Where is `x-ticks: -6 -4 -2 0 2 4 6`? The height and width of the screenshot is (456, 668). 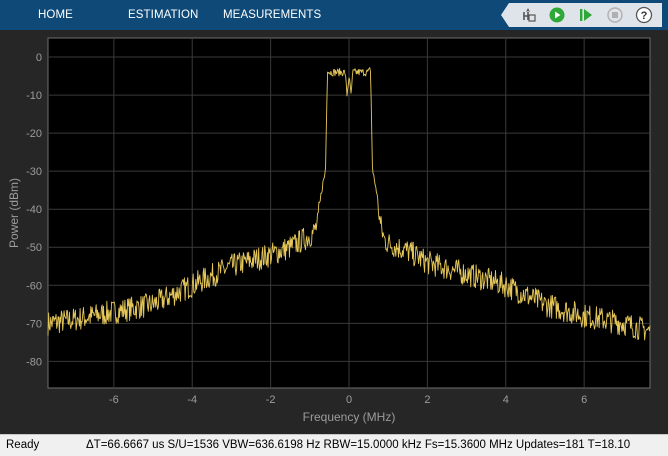 x-ticks: -6 -4 -2 0 2 4 6 is located at coordinates (348, 400).